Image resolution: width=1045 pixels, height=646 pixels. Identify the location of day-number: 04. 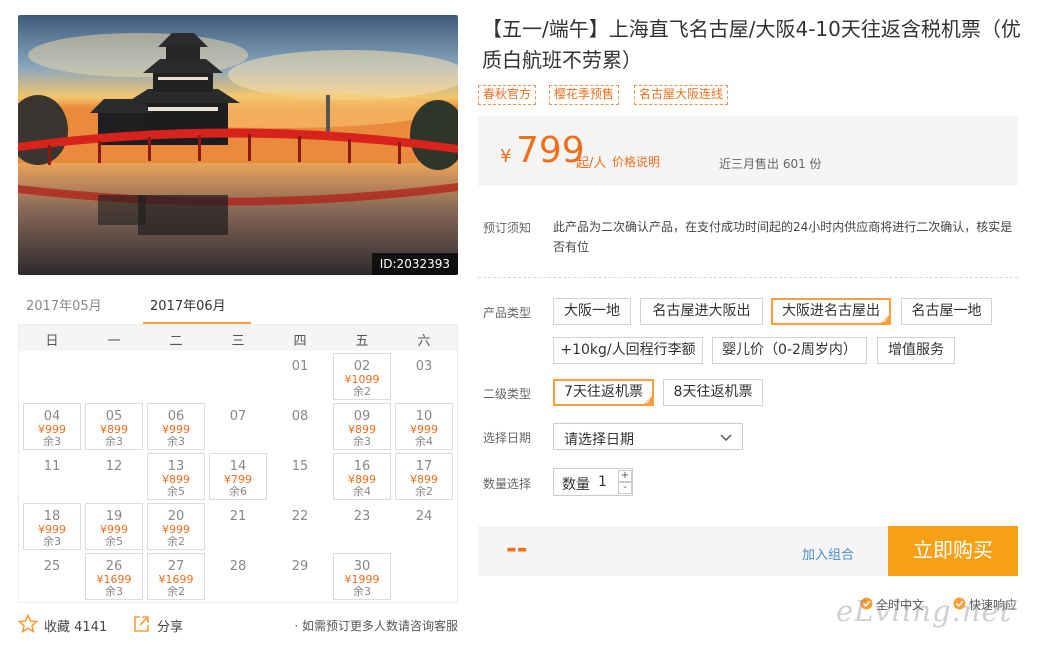
(52, 416).